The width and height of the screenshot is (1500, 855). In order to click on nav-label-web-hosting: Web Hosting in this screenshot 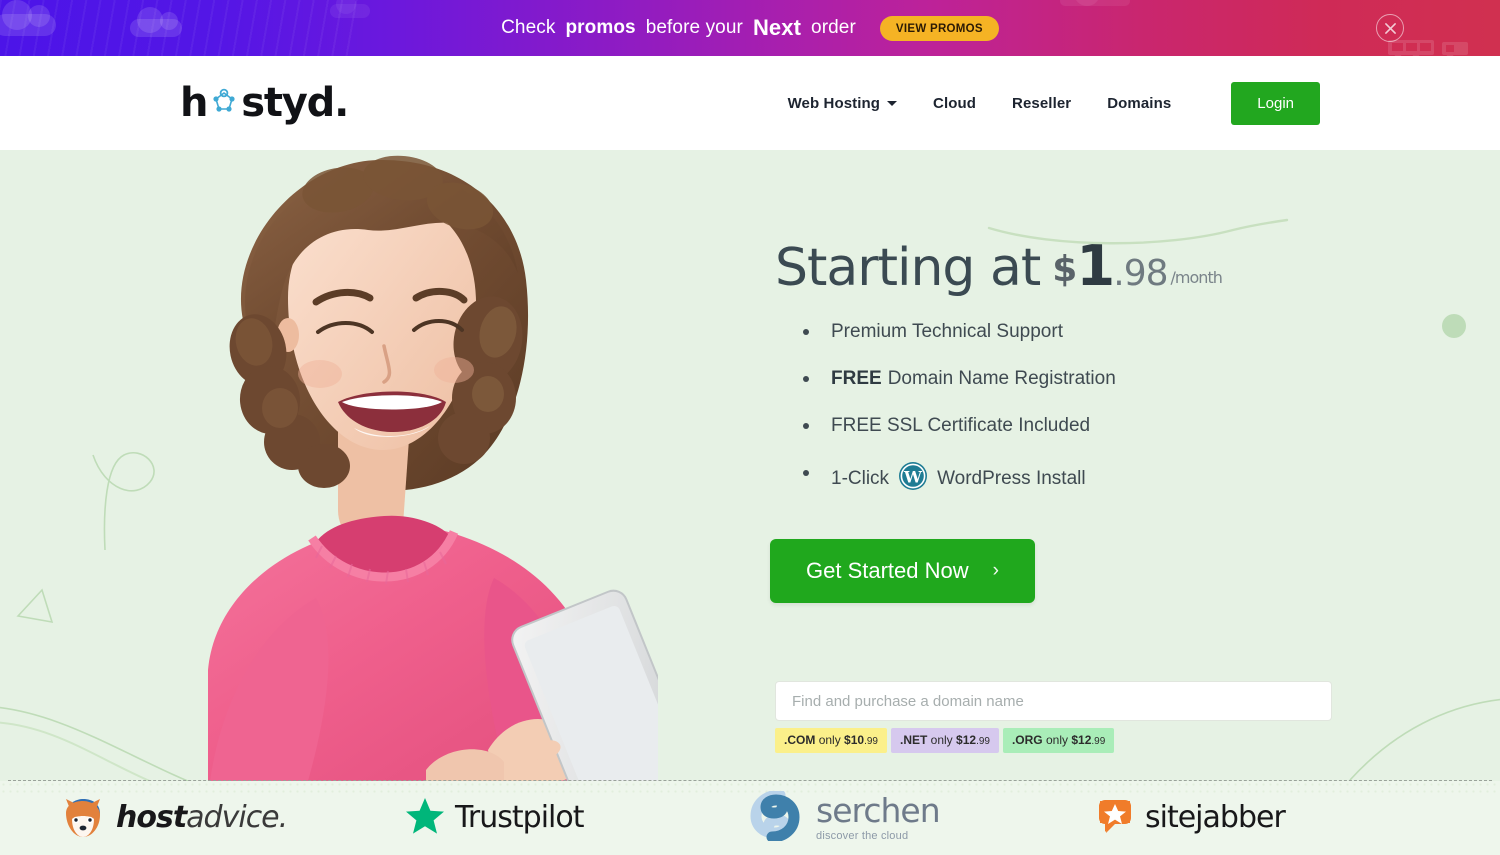, I will do `click(834, 103)`.